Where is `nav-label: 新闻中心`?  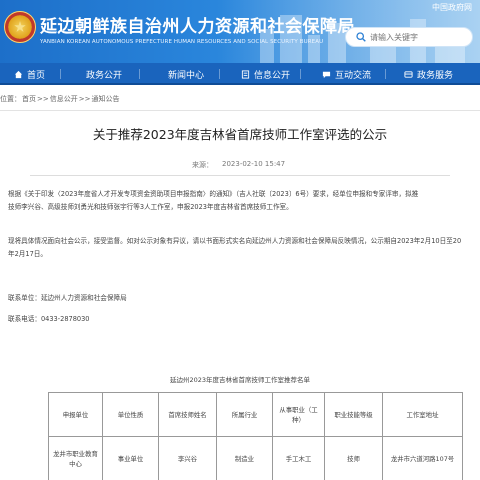 nav-label: 新闻中心 is located at coordinates (186, 75).